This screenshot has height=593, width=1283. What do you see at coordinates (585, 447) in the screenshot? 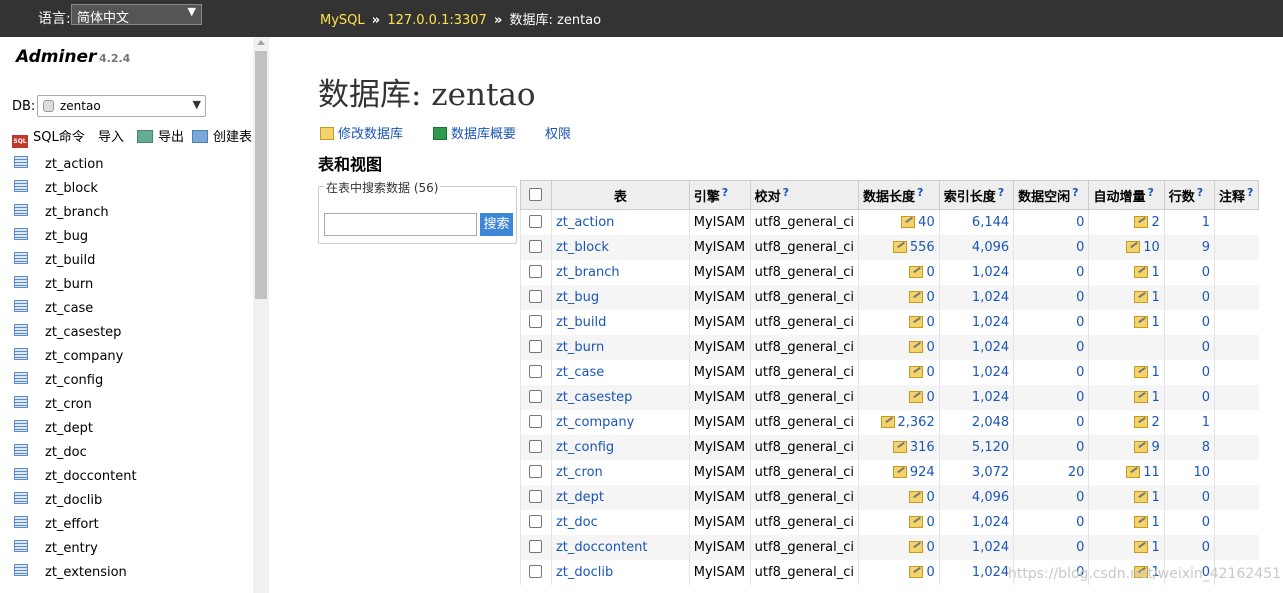
I see `table-name-link: zt_config` at bounding box center [585, 447].